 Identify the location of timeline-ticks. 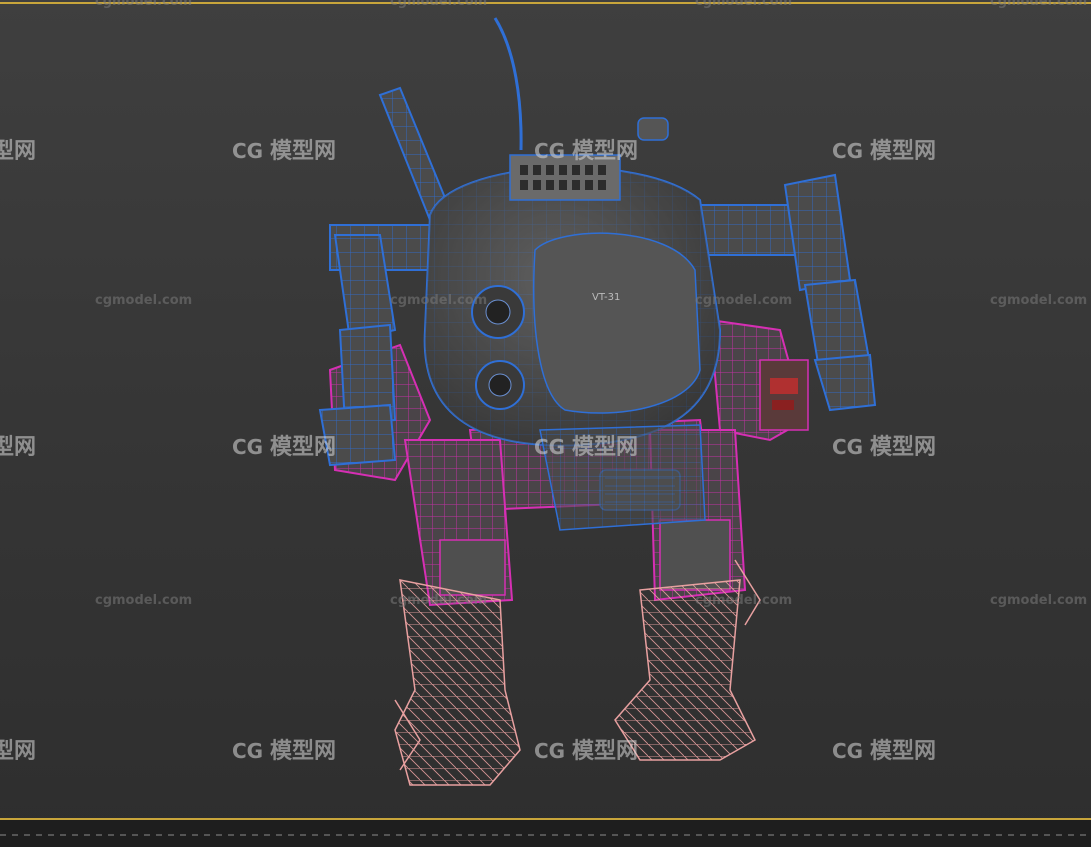
(545, 835).